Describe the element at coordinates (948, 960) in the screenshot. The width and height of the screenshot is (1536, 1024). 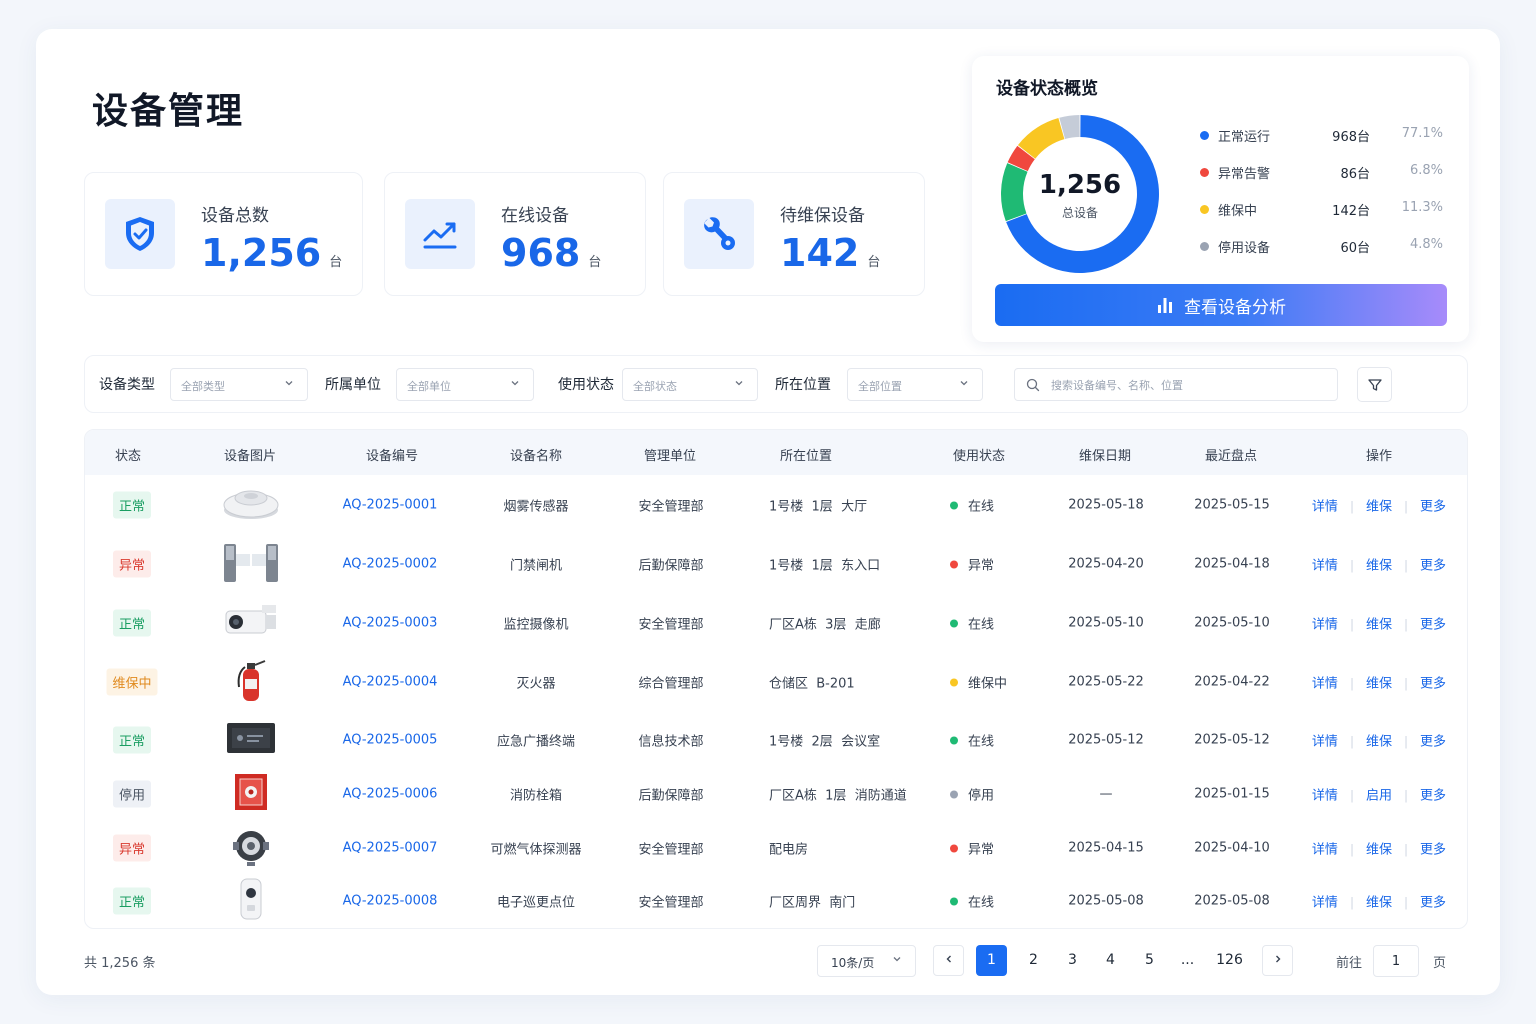
I see `prev-page-button` at that location.